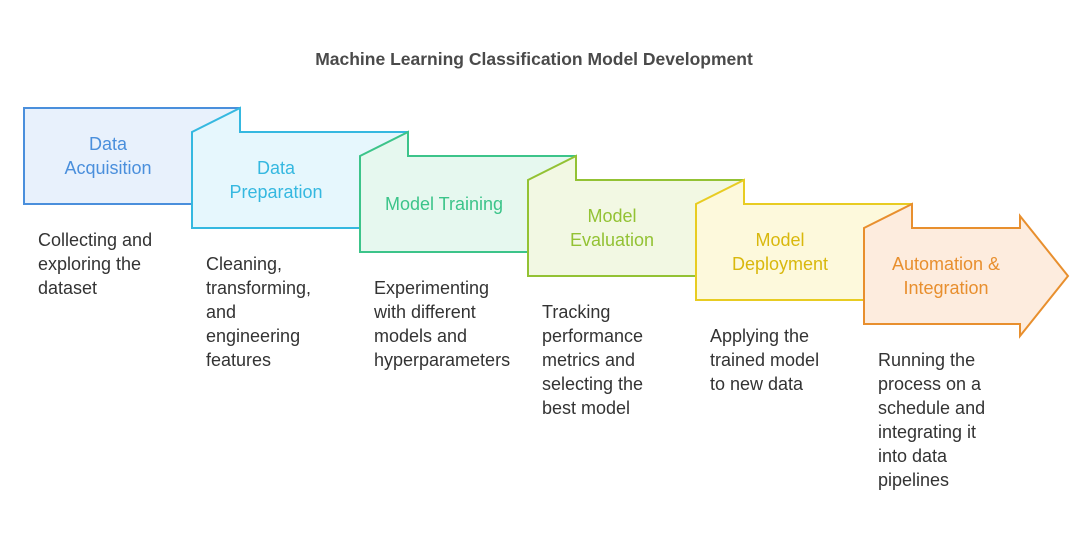 The height and width of the screenshot is (540, 1092). Describe the element at coordinates (765, 360) in the screenshot. I see `step-5-description: Applying the trained model to new data` at that location.